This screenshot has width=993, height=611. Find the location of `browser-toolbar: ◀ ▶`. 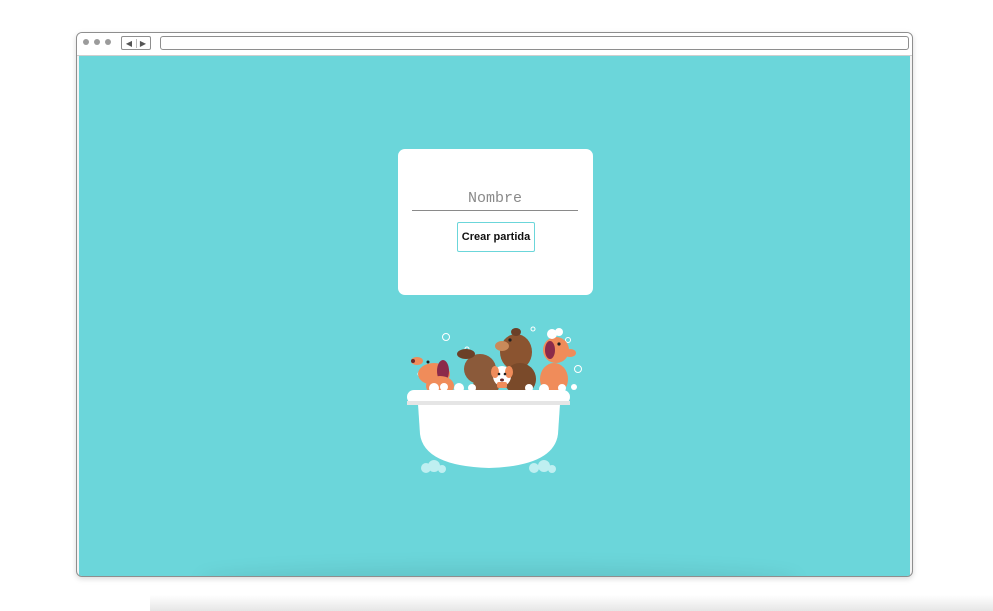

browser-toolbar: ◀ ▶ is located at coordinates (494, 44).